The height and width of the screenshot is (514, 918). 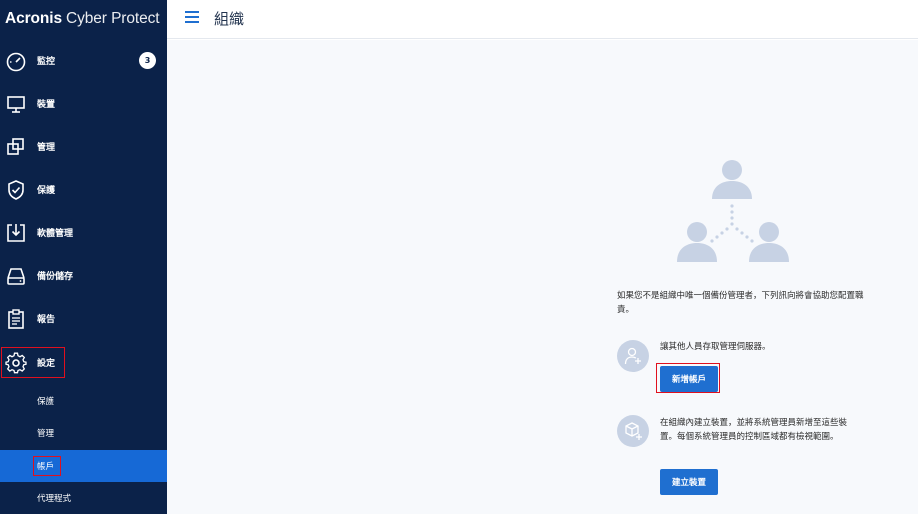 What do you see at coordinates (16, 362) in the screenshot?
I see `gear-icon` at bounding box center [16, 362].